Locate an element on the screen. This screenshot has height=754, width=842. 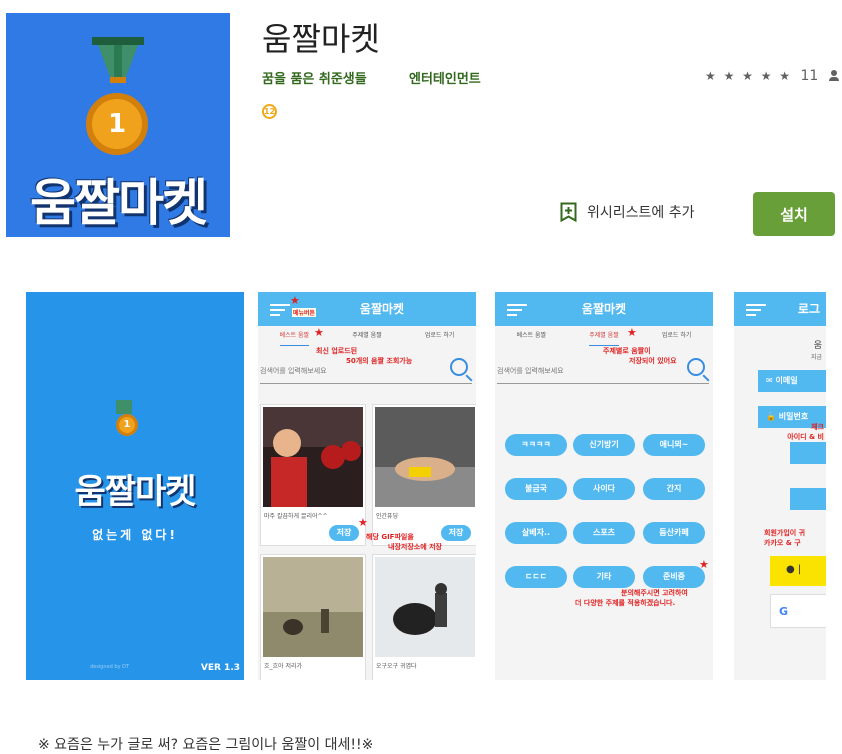
category-pill: ㄷㄷㄷ is located at coordinates (536, 577).